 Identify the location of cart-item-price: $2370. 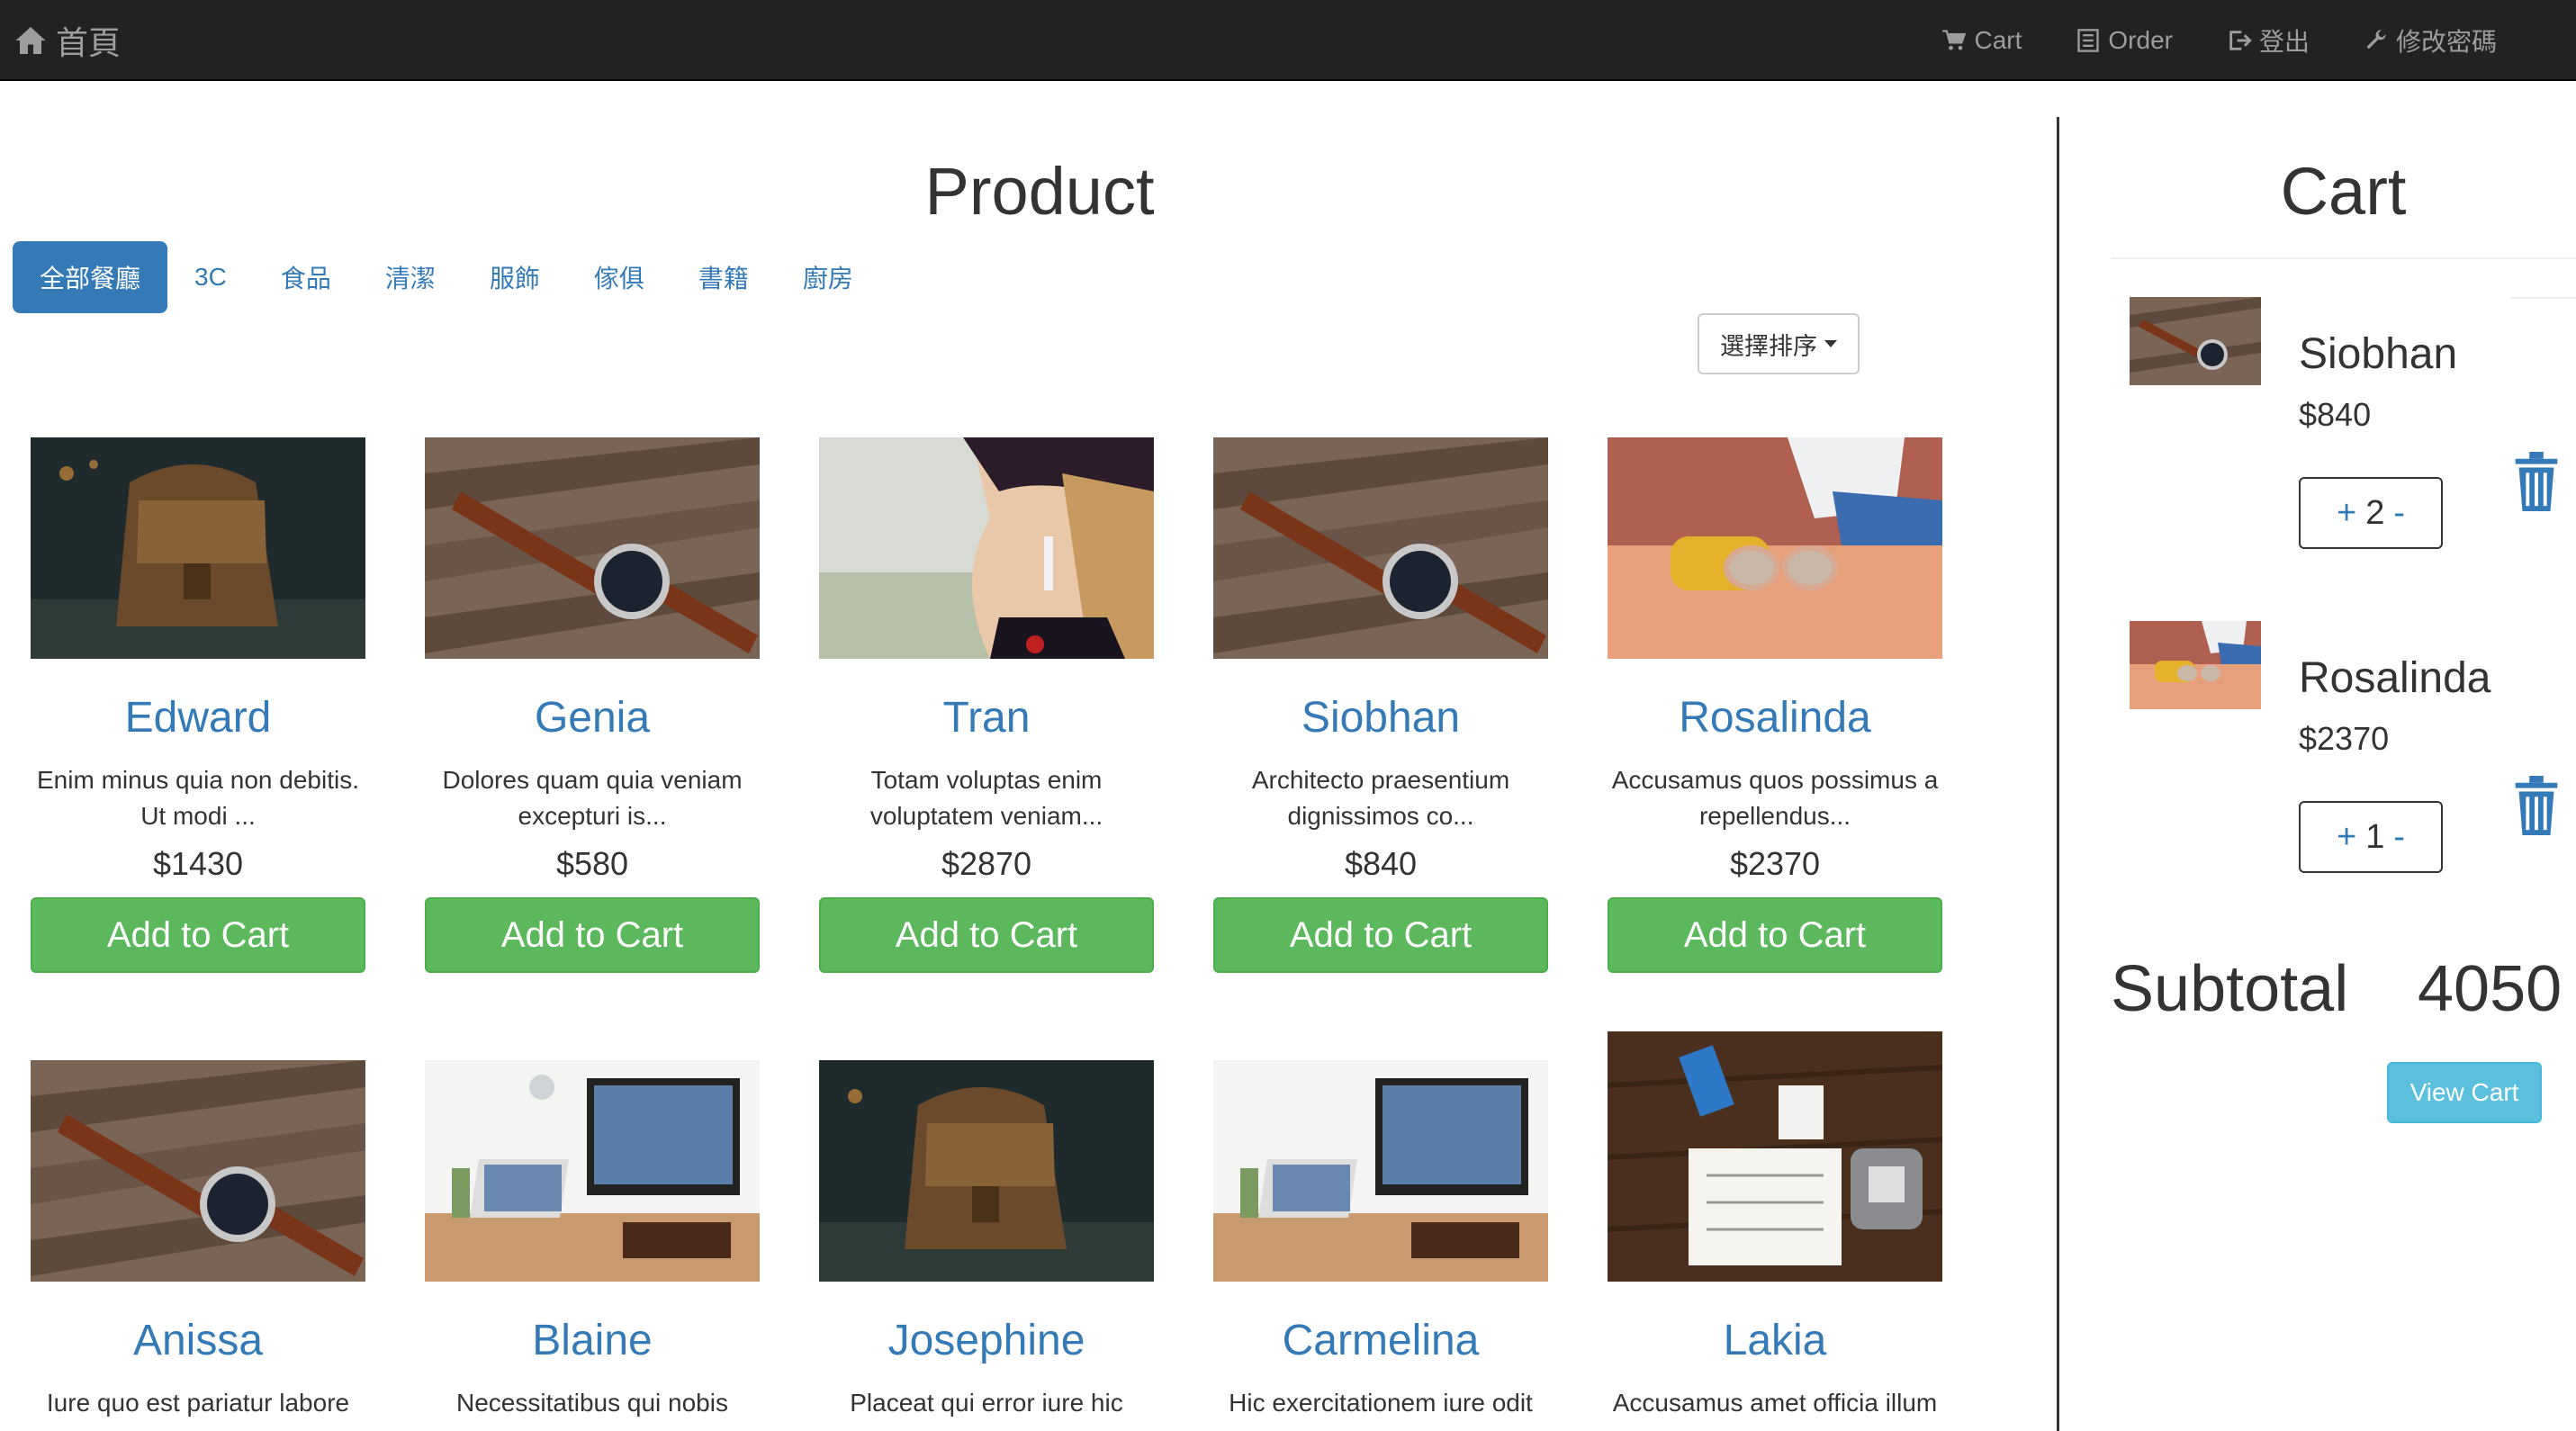
(2344, 738).